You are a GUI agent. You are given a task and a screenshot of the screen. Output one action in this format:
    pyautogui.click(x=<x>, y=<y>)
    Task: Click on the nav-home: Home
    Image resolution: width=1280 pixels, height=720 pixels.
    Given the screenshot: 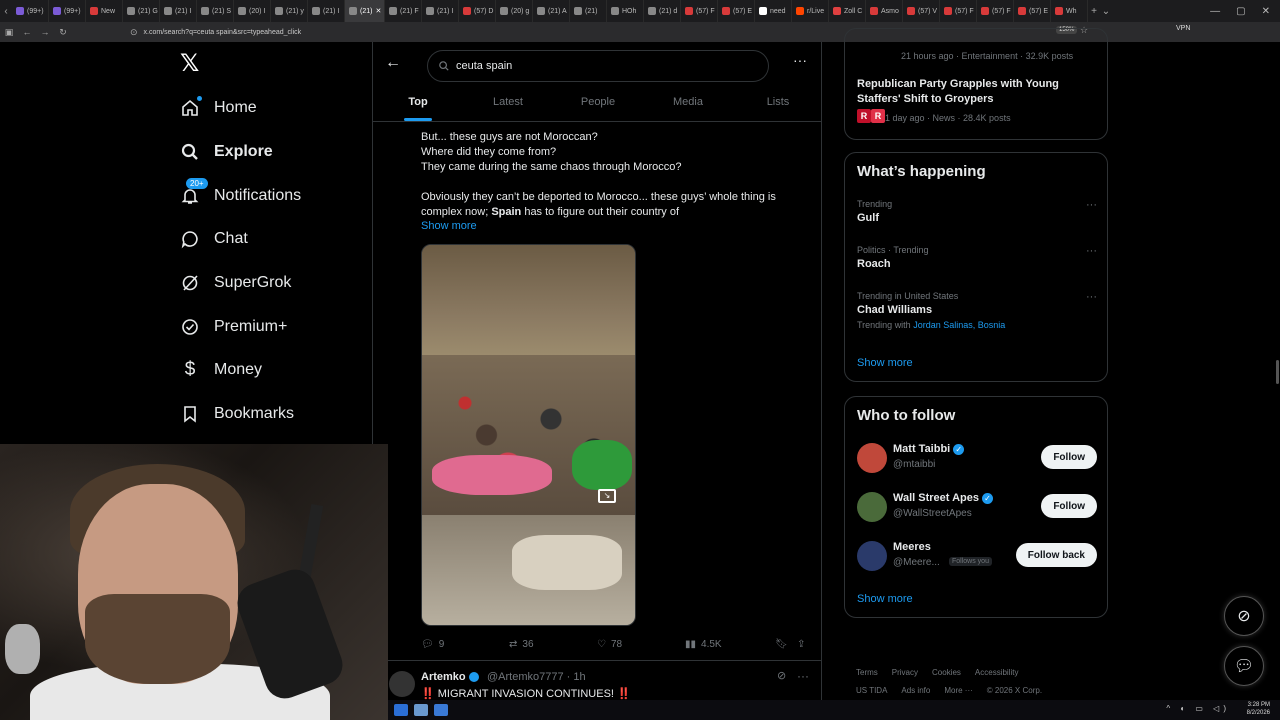 What is the action you would take?
    pyautogui.click(x=218, y=108)
    